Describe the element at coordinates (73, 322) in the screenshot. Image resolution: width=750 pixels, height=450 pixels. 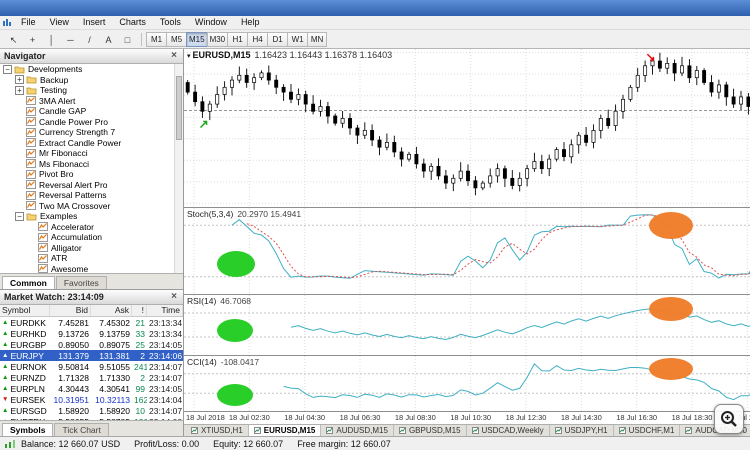
I see `bid-value: 7.45281` at that location.